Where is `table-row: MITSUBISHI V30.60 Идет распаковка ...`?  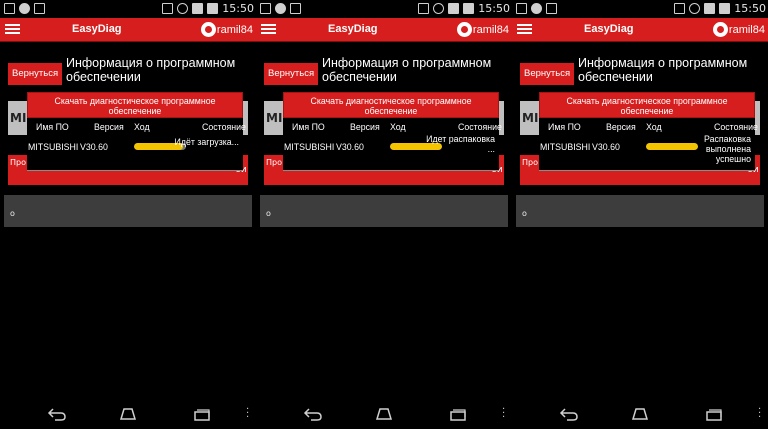
table-row: MITSUBISHI V30.60 Идет распаковка ... is located at coordinates (391, 150).